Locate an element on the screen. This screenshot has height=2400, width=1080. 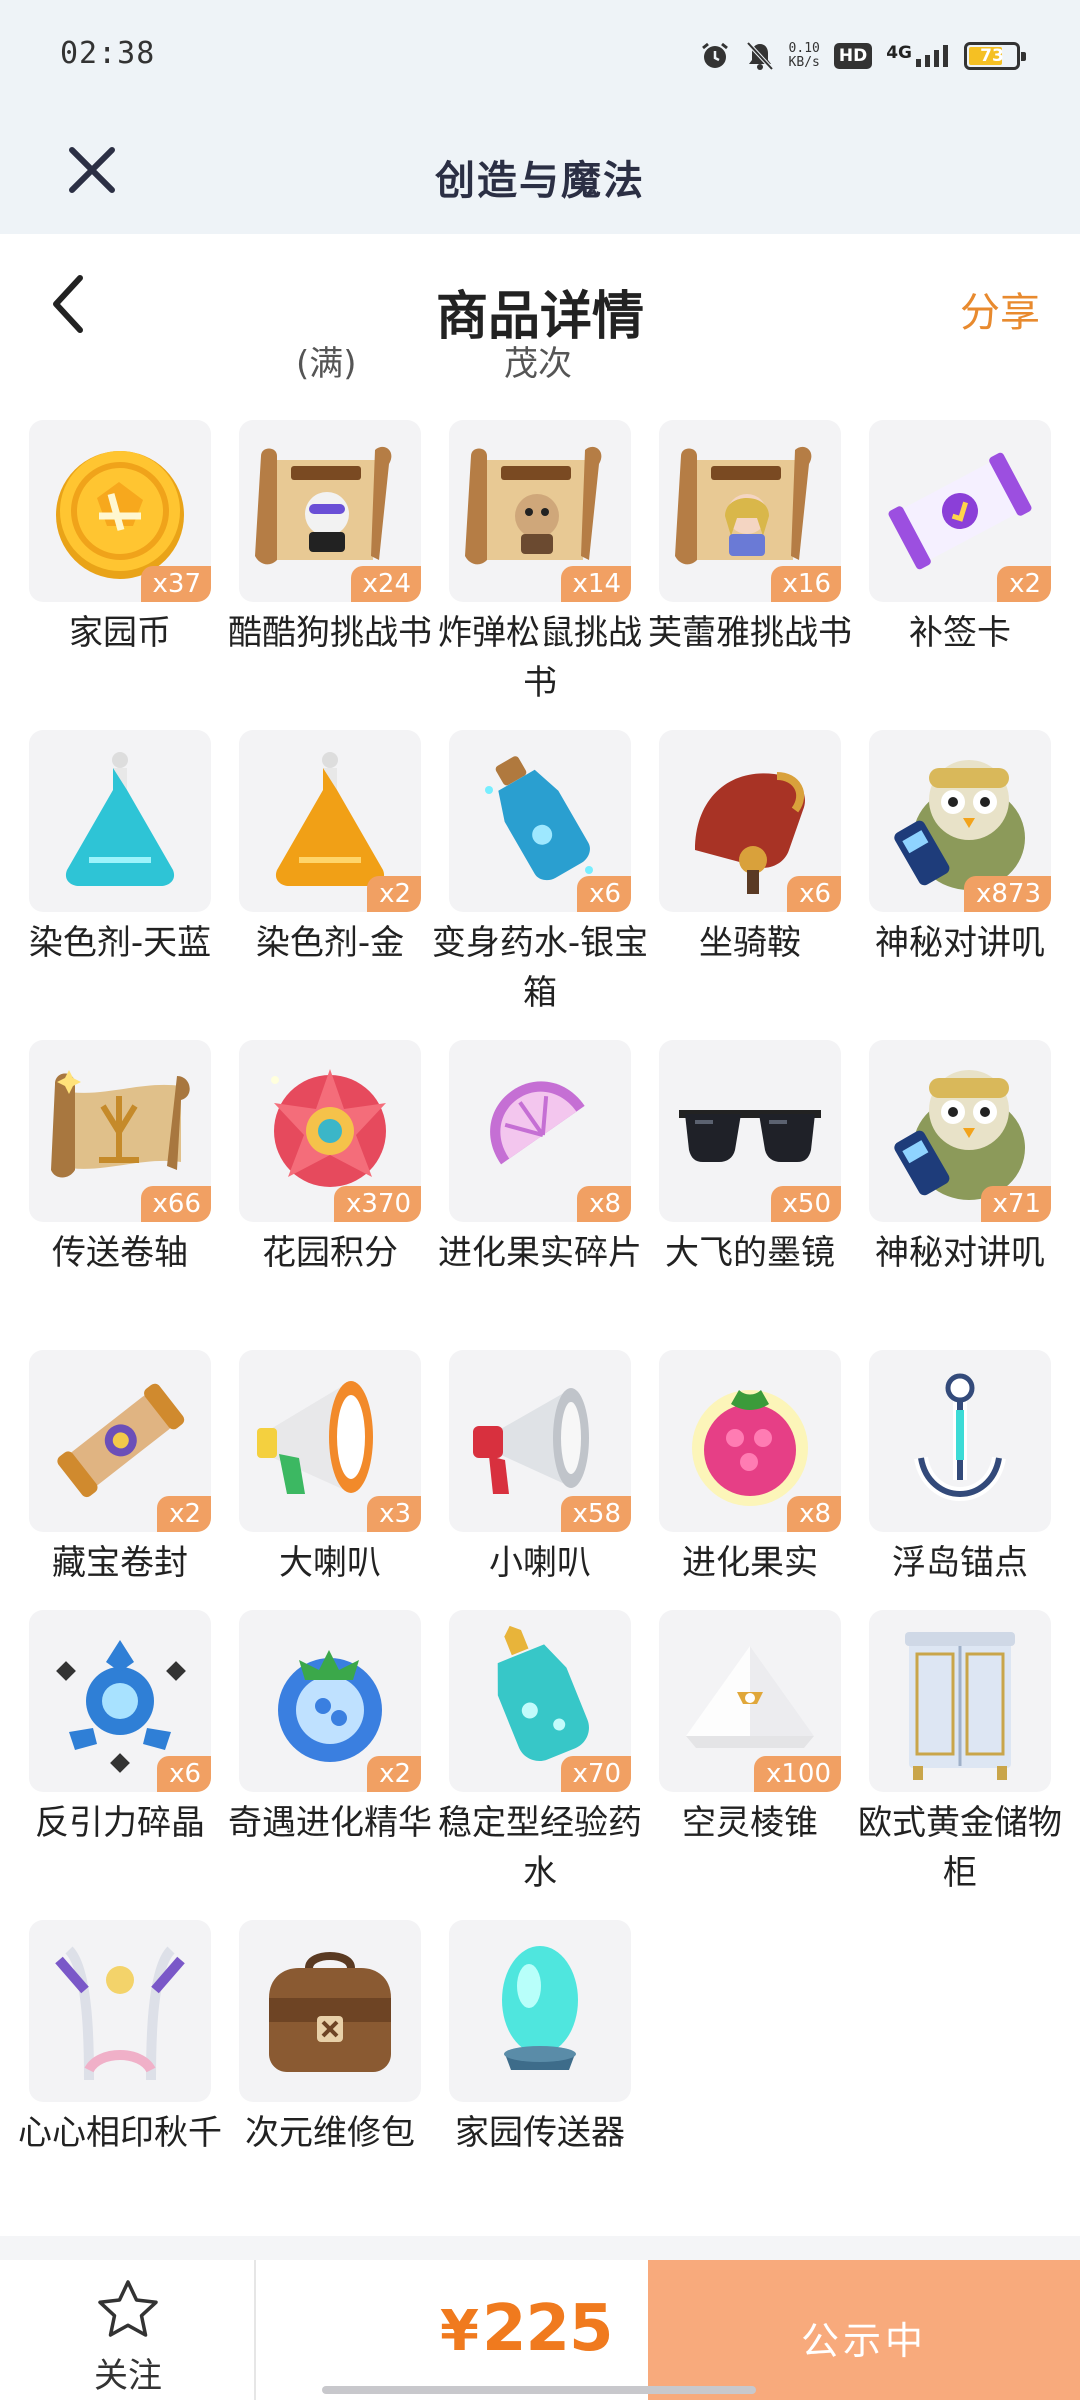
item-name: 次元维修包 is located at coordinates (330, 2133).